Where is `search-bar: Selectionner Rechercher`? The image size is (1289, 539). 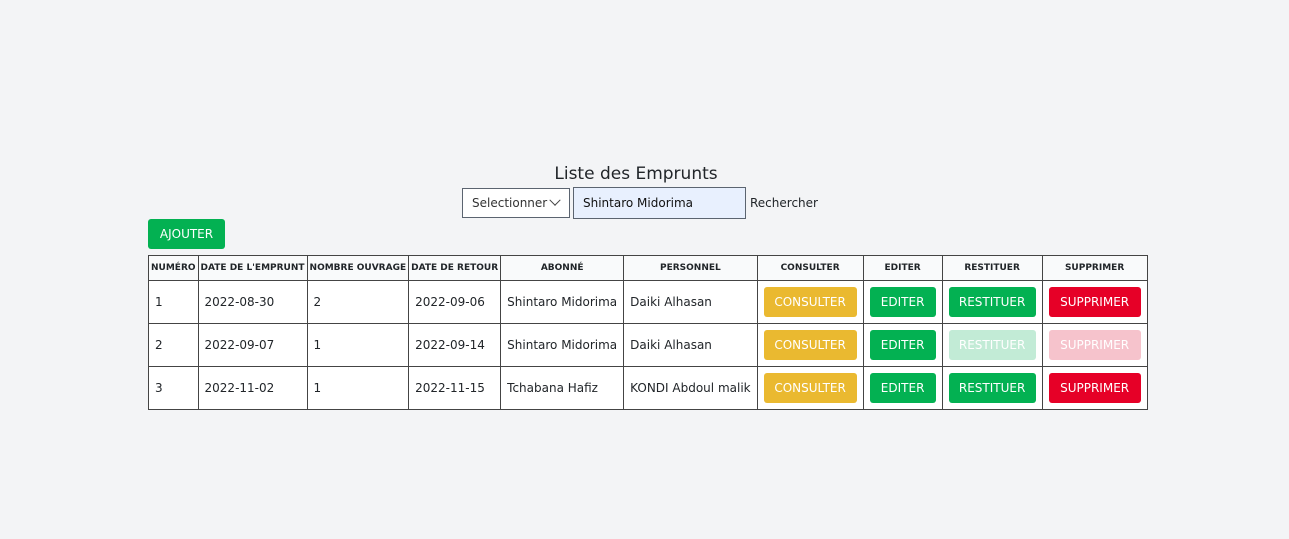
search-bar: Selectionner Rechercher is located at coordinates (640, 203).